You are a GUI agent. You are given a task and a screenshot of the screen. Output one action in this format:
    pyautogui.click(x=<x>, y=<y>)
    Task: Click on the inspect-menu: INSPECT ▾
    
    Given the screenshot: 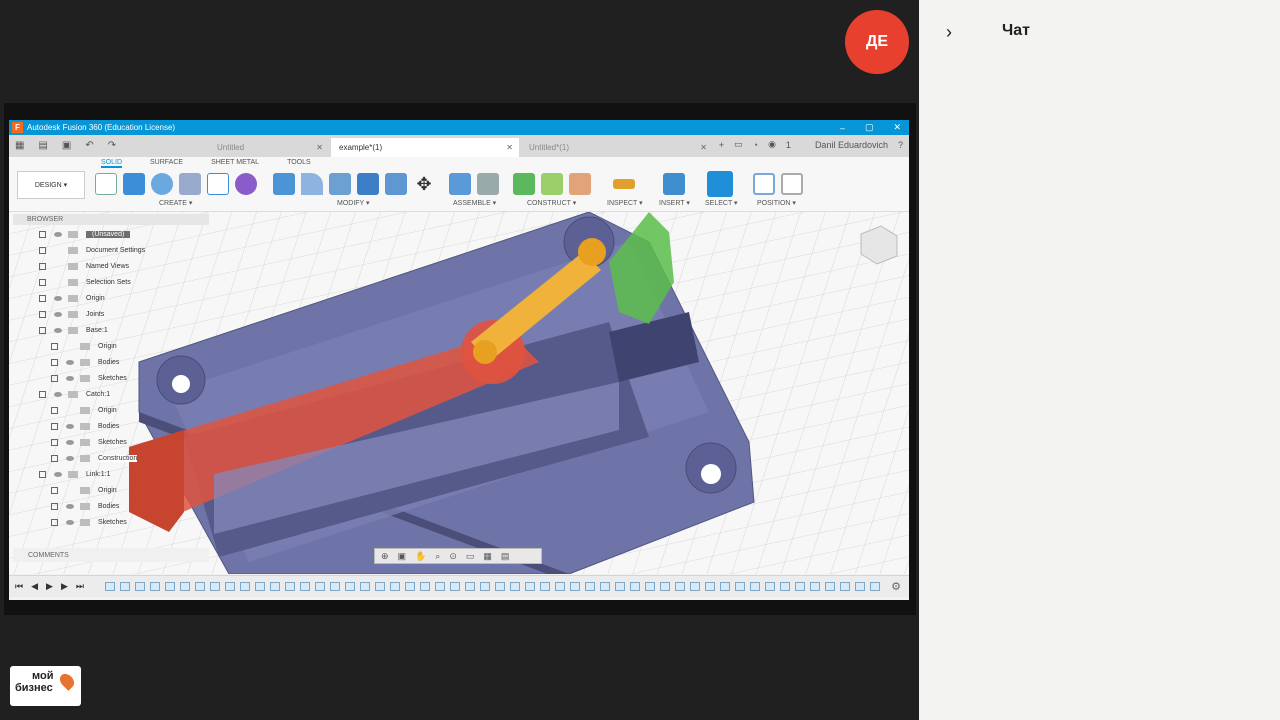 What is the action you would take?
    pyautogui.click(x=625, y=203)
    